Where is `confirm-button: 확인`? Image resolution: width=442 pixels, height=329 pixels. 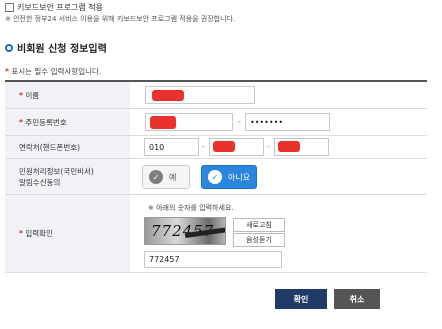
confirm-button: 확인 is located at coordinates (301, 299).